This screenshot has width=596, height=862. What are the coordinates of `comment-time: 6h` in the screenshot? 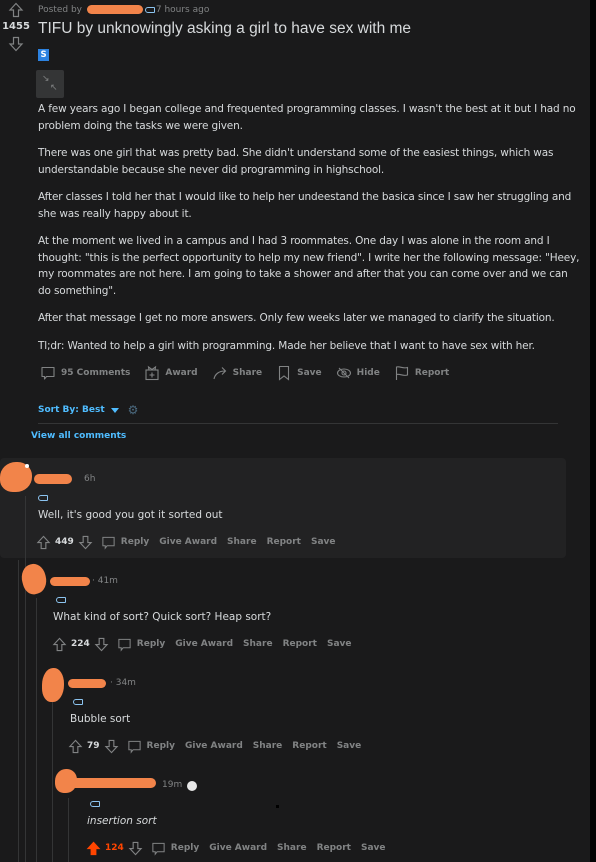 It's located at (90, 479).